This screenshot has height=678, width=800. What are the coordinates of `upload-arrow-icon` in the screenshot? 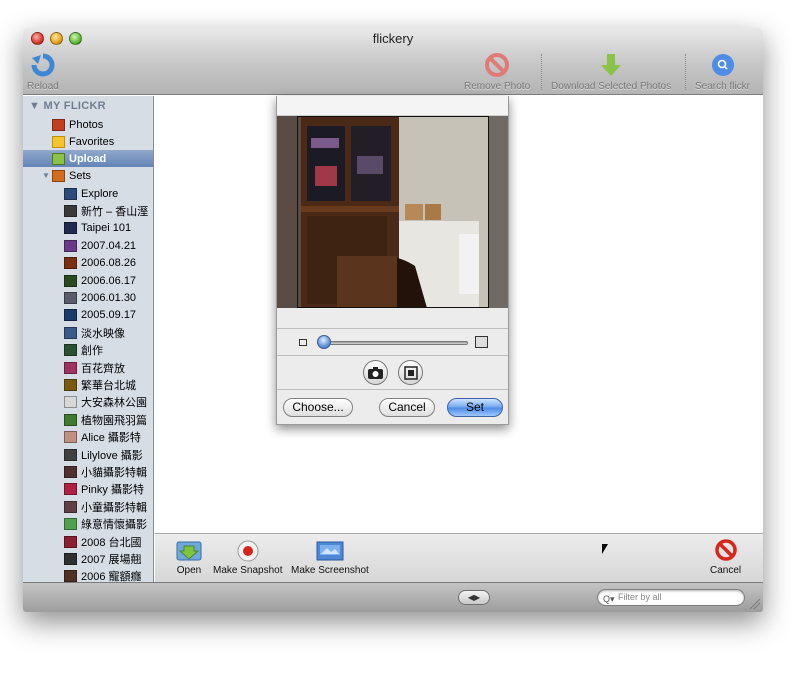 It's located at (58, 158).